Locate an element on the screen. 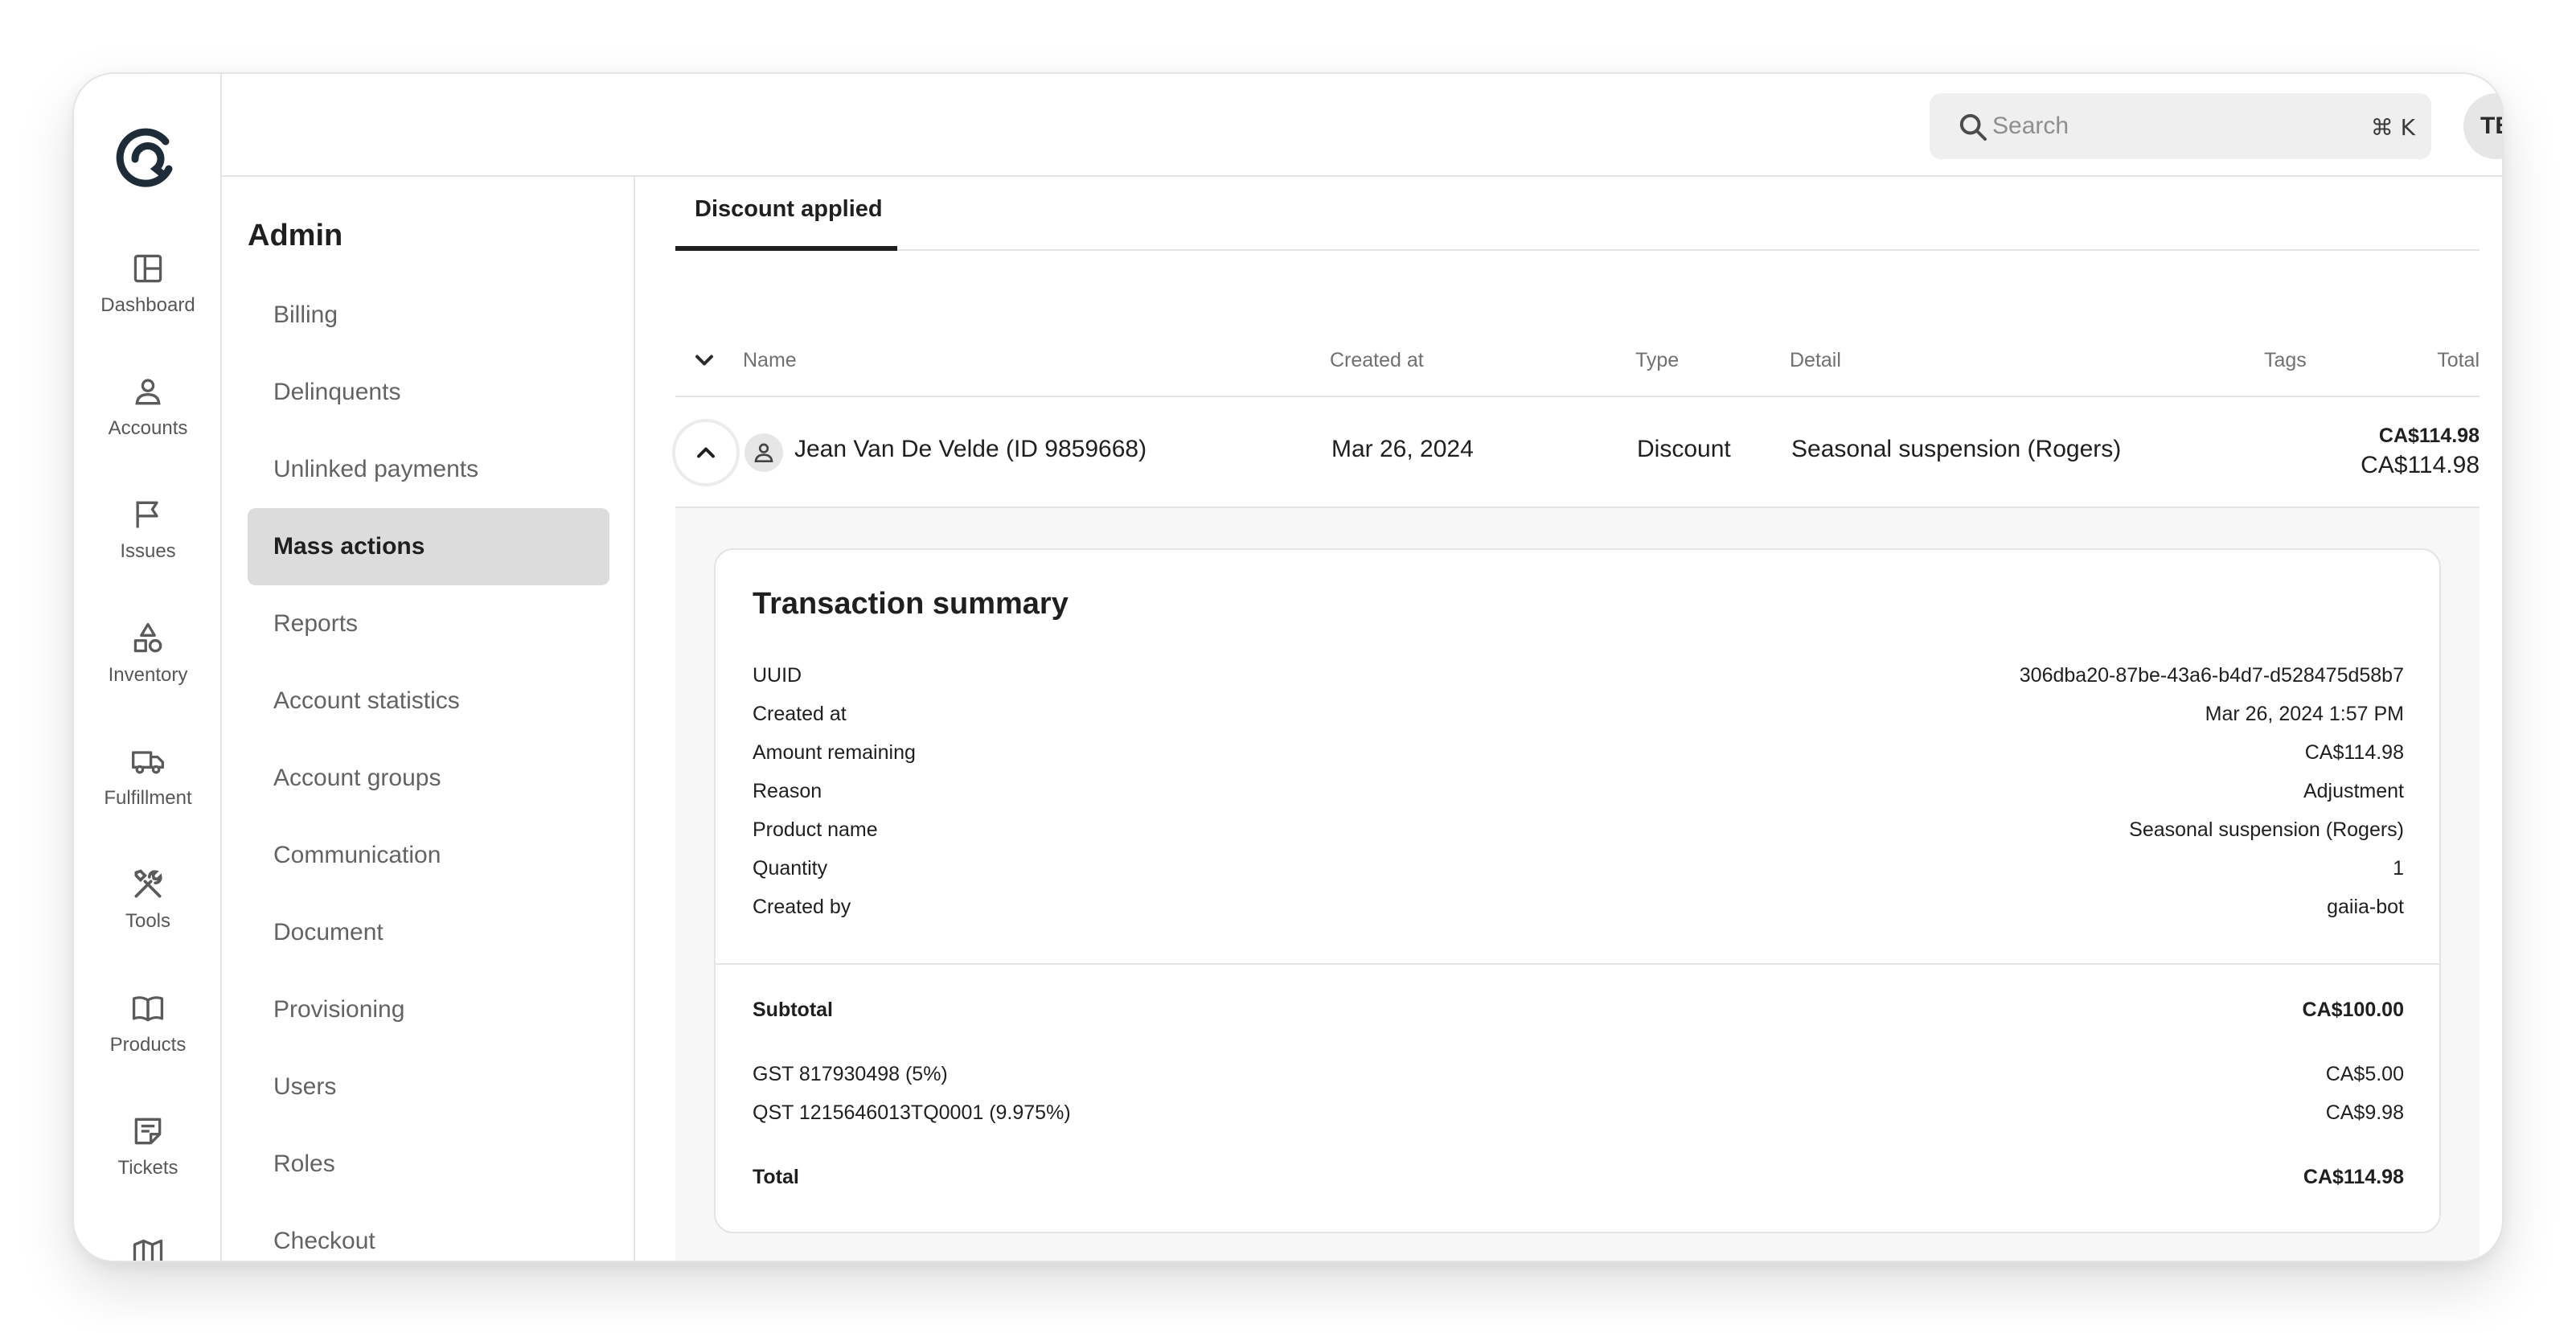 Image resolution: width=2576 pixels, height=1333 pixels. field-label: Amount remaining is located at coordinates (835, 752).